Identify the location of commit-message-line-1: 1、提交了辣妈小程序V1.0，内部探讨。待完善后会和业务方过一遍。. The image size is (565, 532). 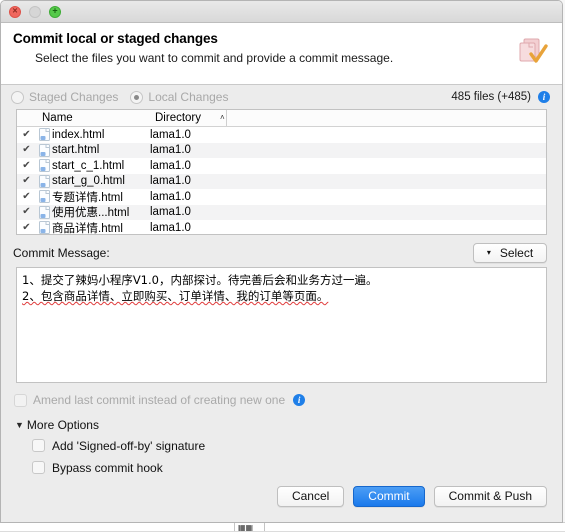
(281, 280).